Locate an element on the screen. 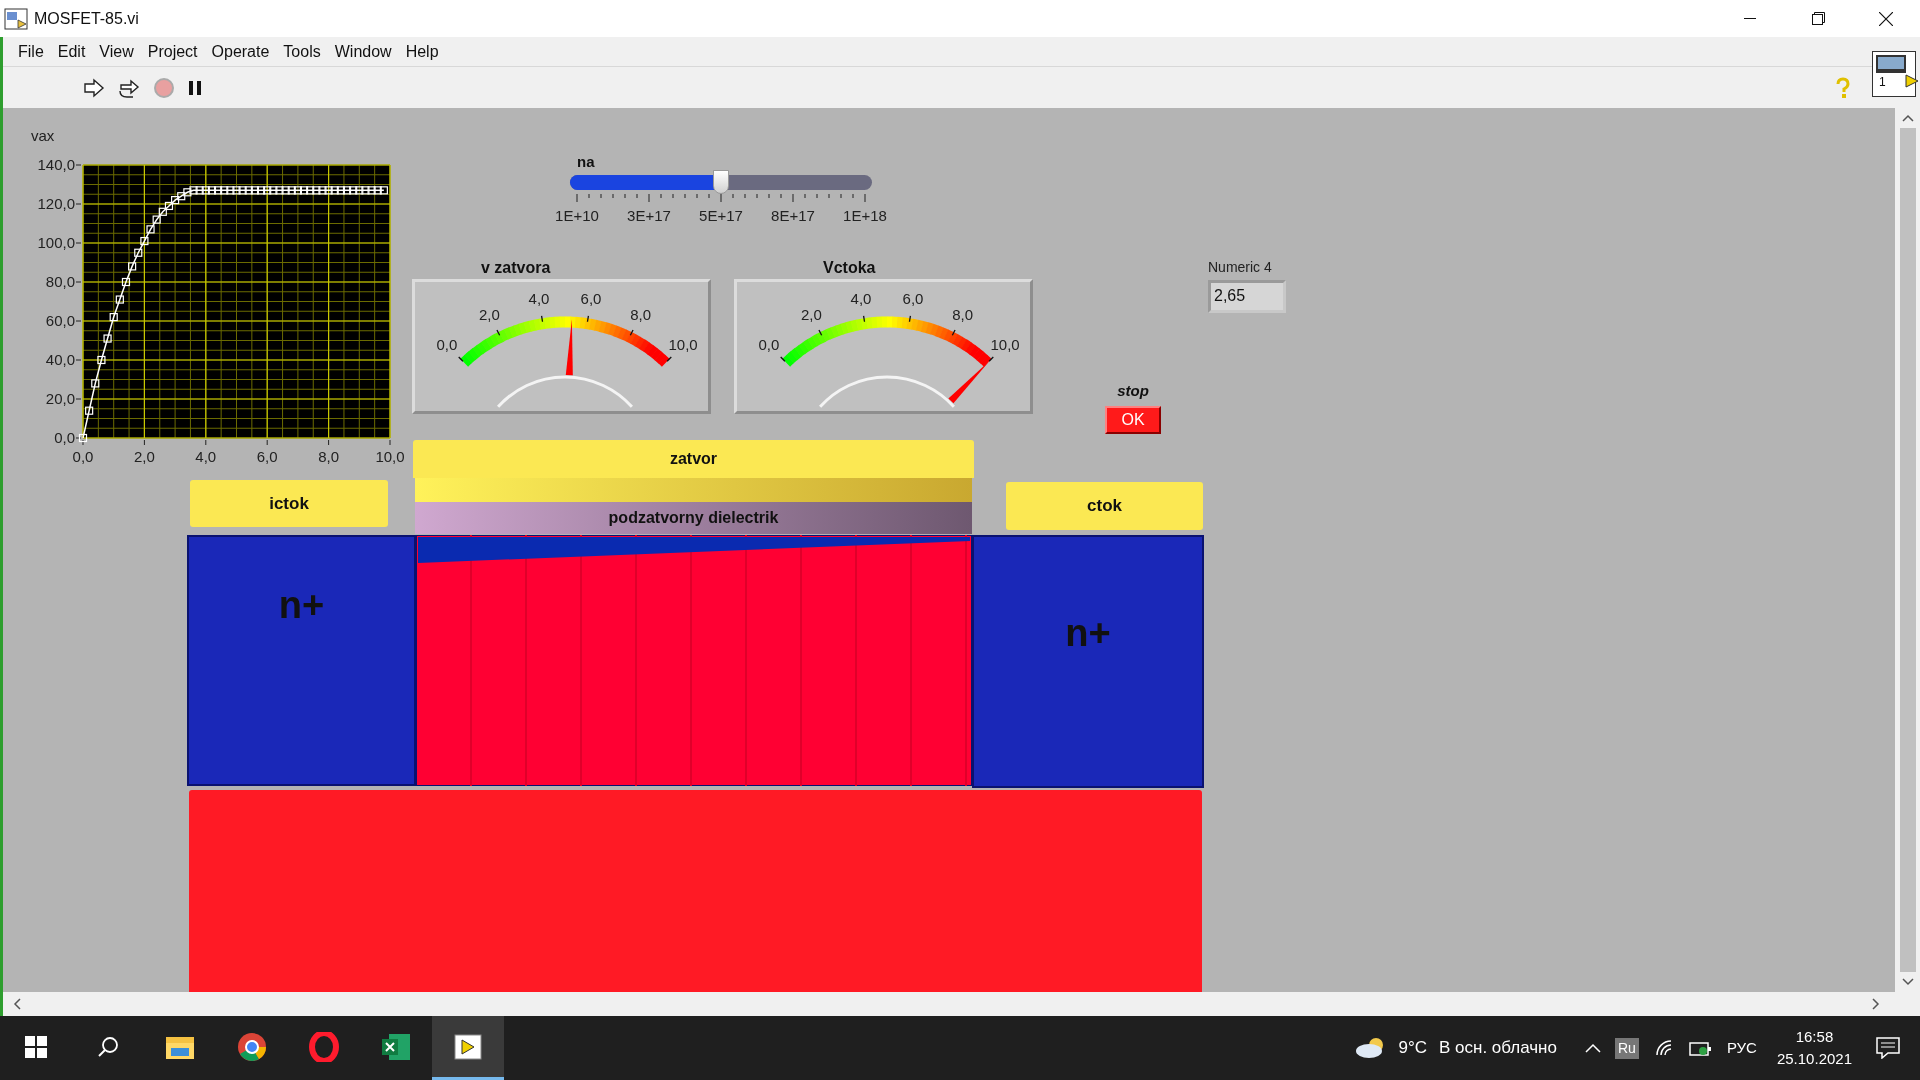  close-icon is located at coordinates (1886, 18).